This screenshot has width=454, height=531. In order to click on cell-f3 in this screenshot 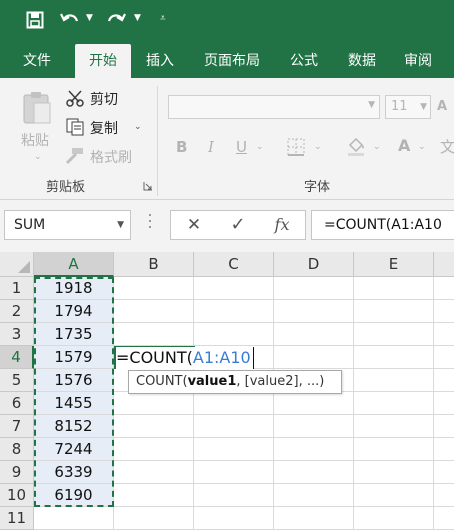, I will do `click(444, 334)`.